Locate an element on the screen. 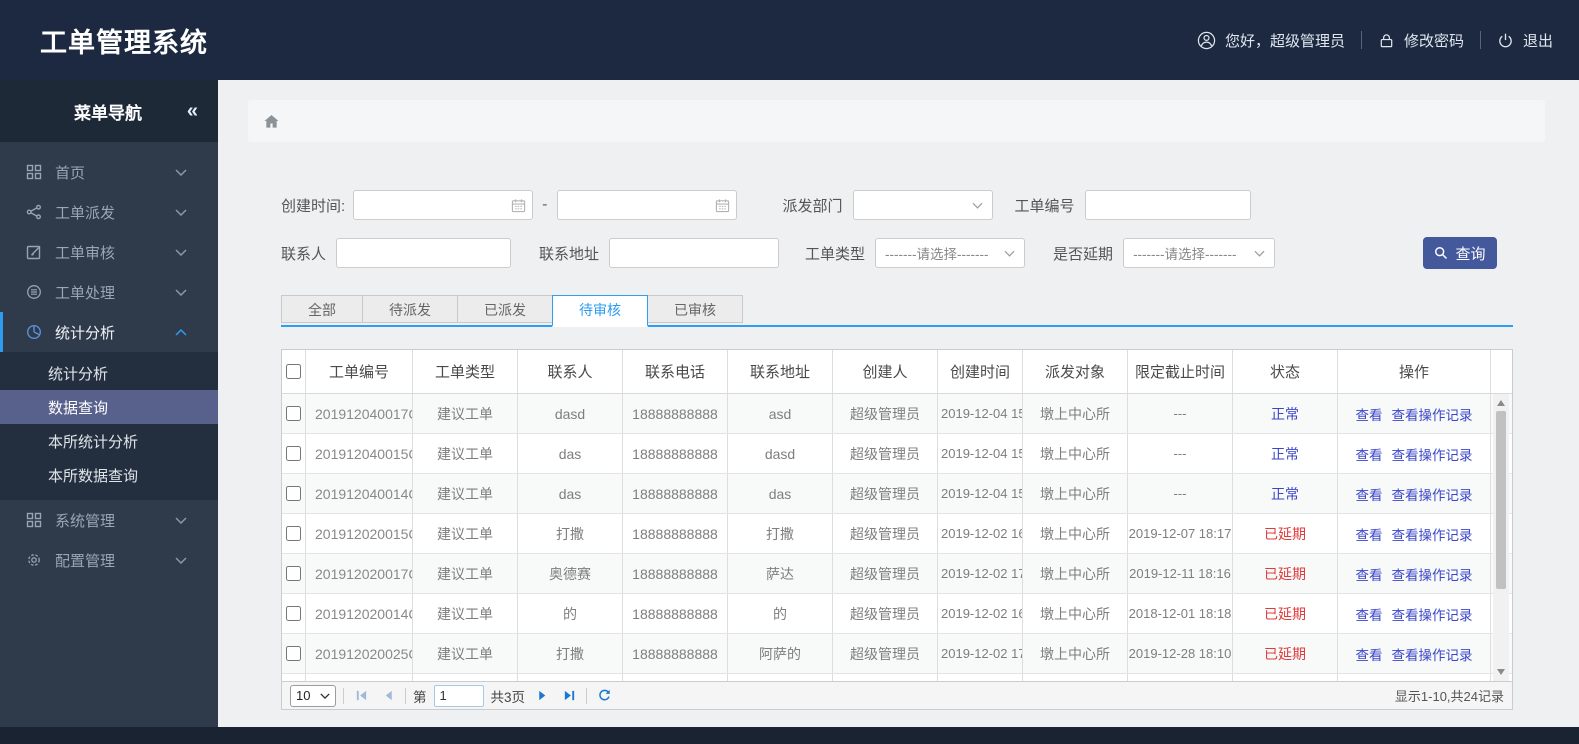 The height and width of the screenshot is (744, 1579). modules-icon is located at coordinates (34, 520).